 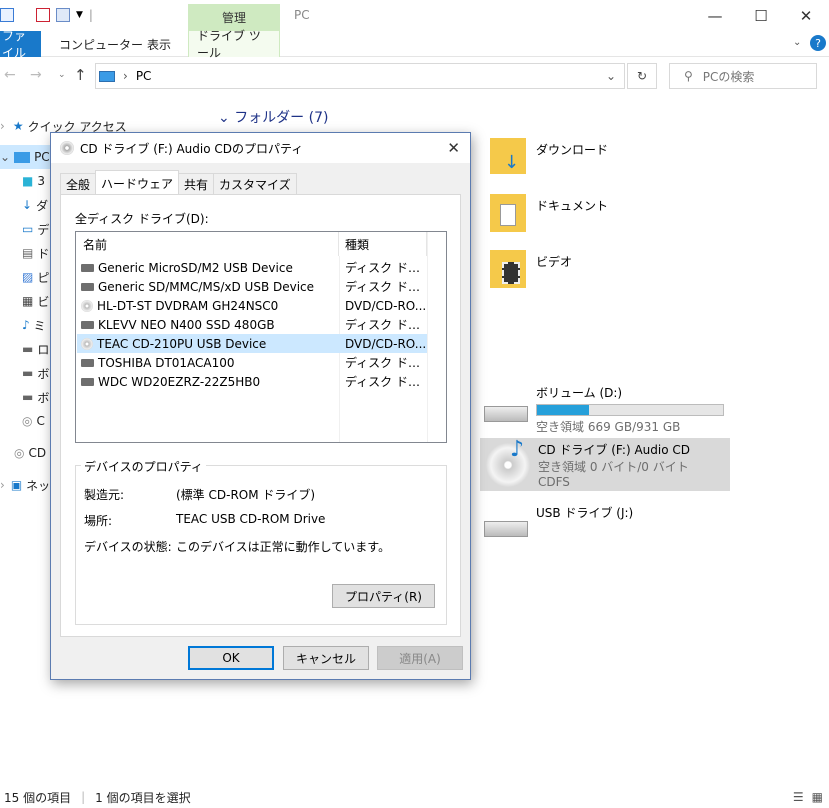 What do you see at coordinates (80, 75) in the screenshot?
I see `up-button: ↑` at bounding box center [80, 75].